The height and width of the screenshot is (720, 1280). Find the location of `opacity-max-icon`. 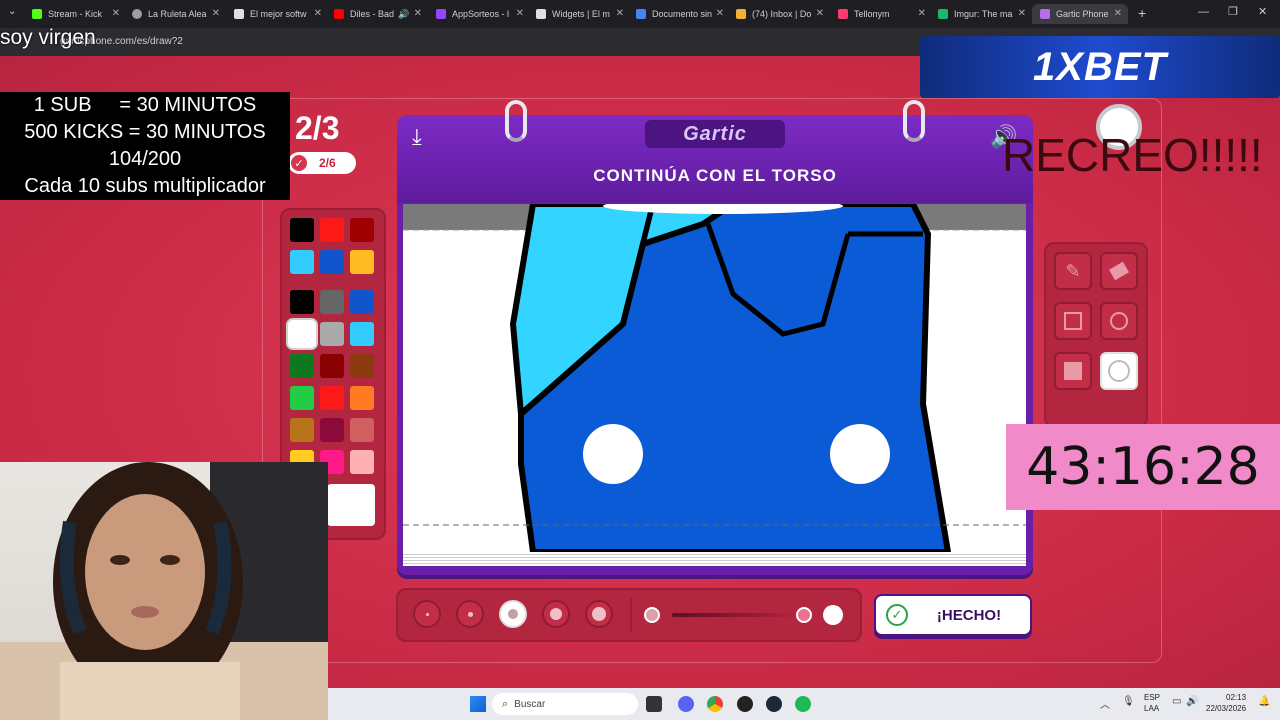

opacity-max-icon is located at coordinates (833, 615).